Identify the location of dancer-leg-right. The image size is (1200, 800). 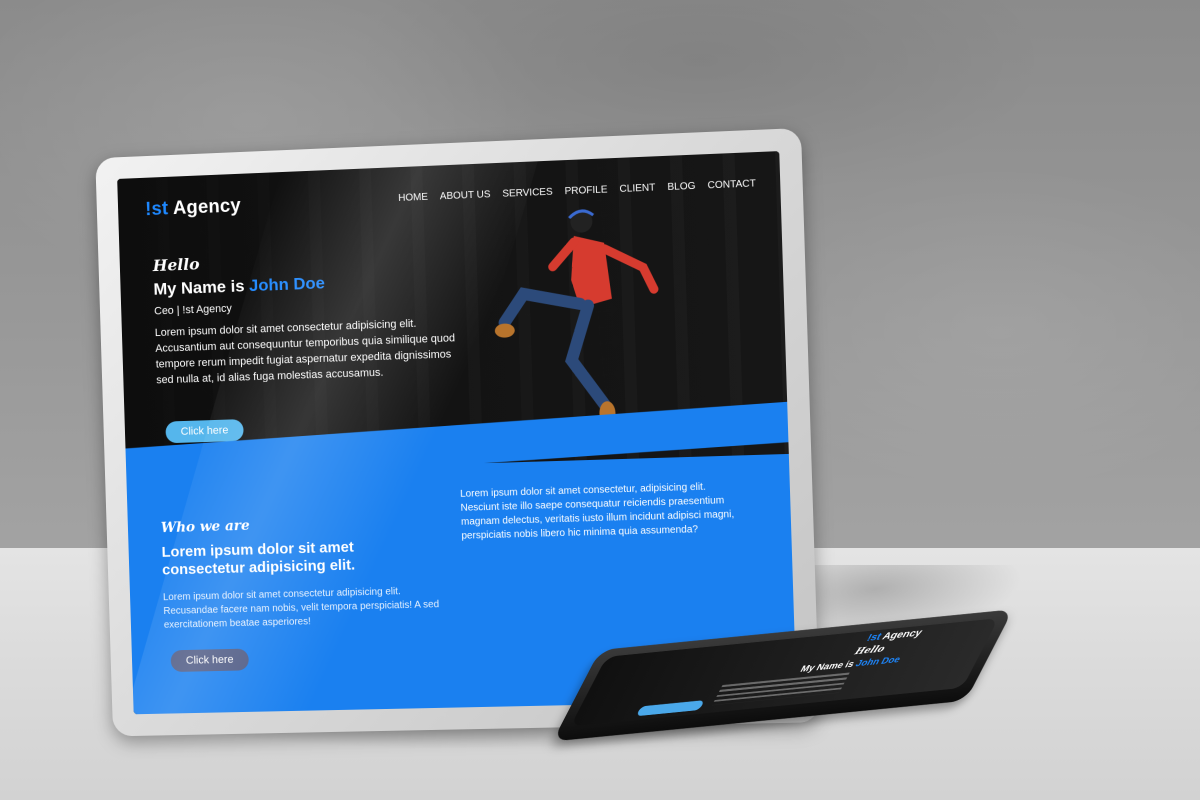
(587, 355).